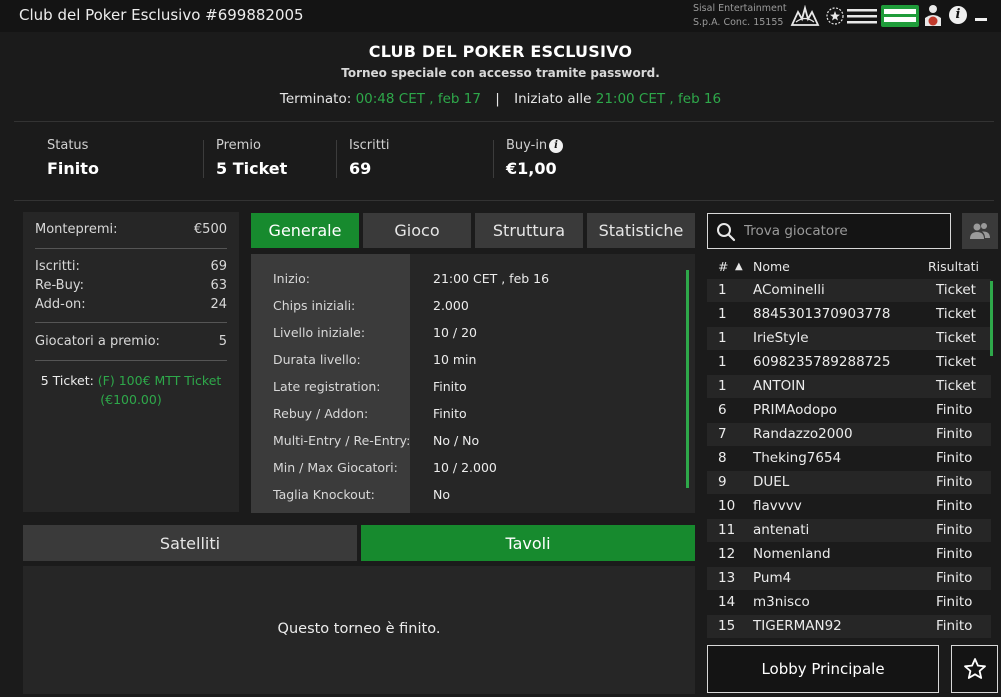 Image resolution: width=1001 pixels, height=697 pixels. Describe the element at coordinates (218, 304) in the screenshot. I see `addon-value: 24` at that location.